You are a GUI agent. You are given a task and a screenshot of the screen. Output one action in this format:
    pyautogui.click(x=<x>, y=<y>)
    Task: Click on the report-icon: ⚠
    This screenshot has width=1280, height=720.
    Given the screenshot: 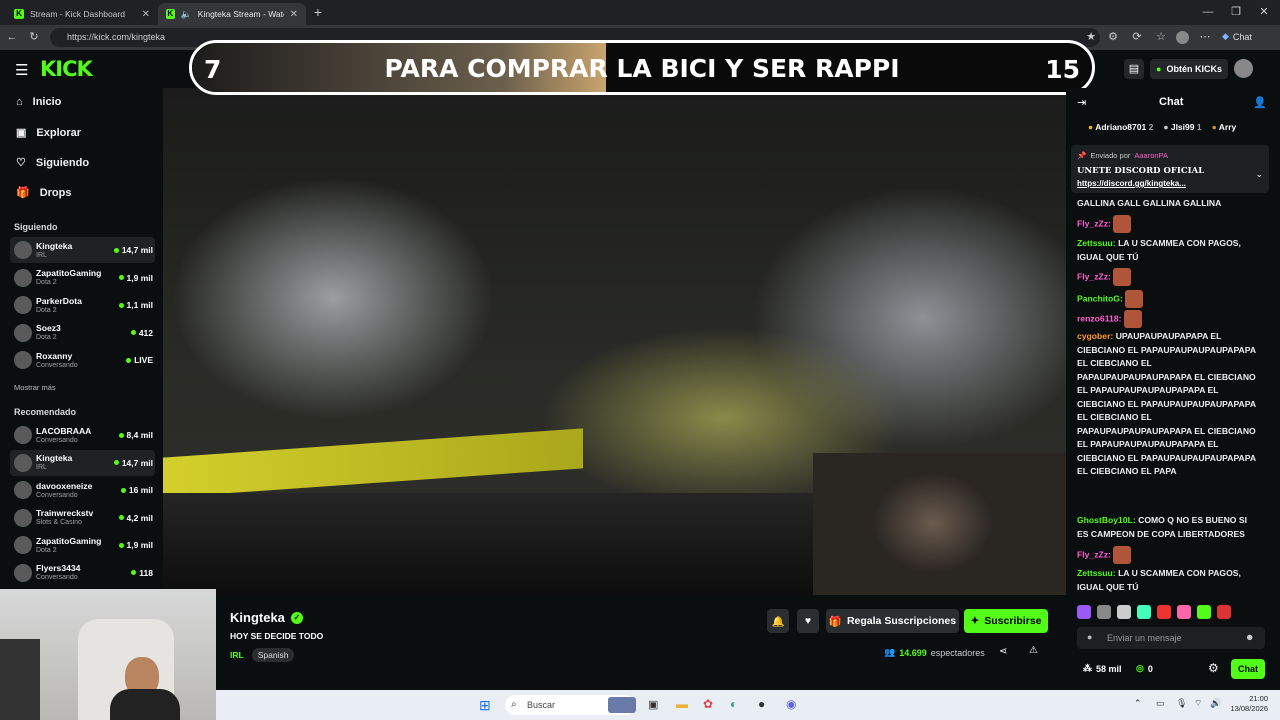 What is the action you would take?
    pyautogui.click(x=1033, y=650)
    